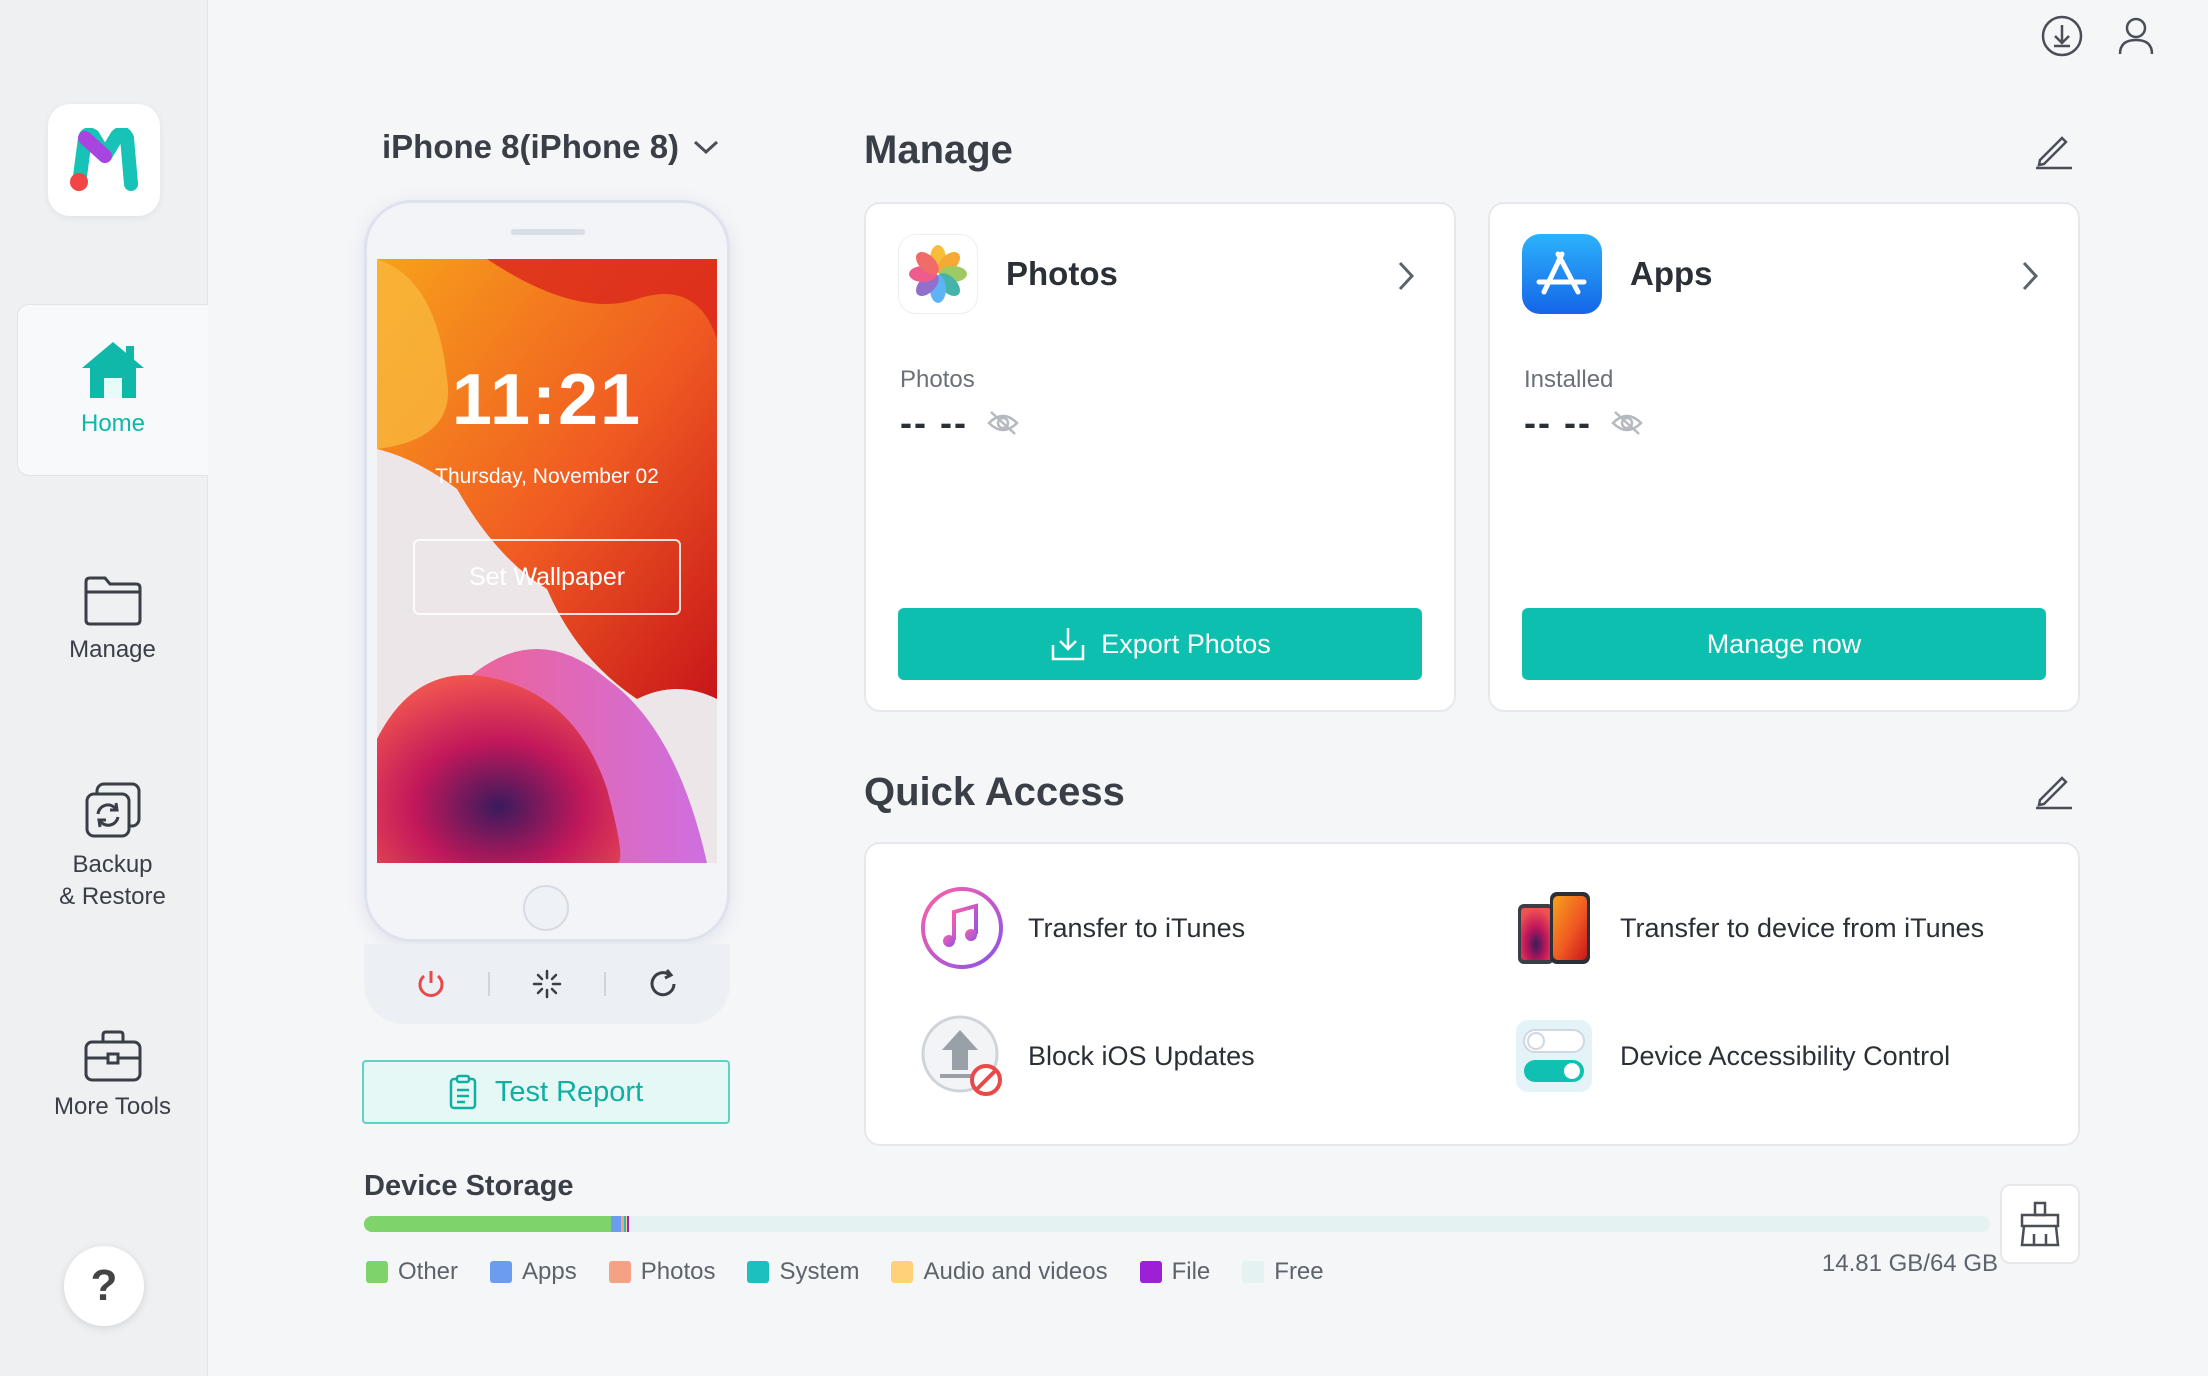 The height and width of the screenshot is (1376, 2208). Describe the element at coordinates (112, 1076) in the screenshot. I see `sidebar-item-more-tools: More Tools` at that location.